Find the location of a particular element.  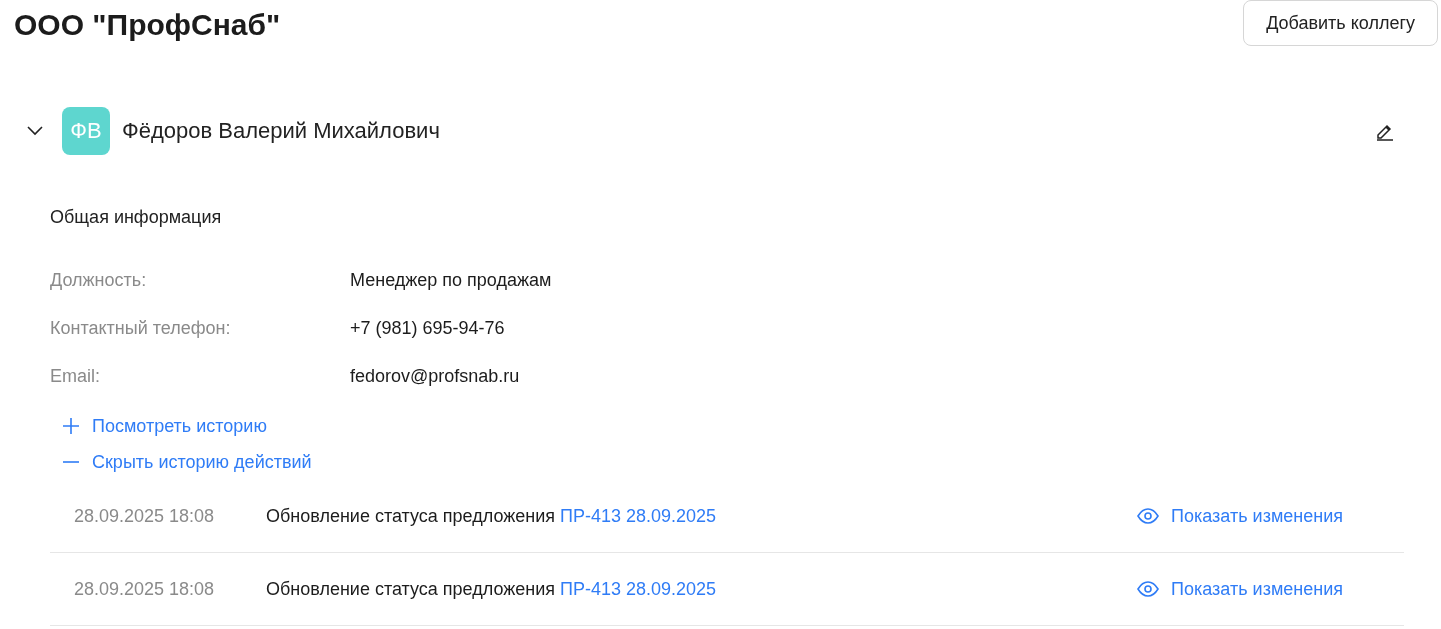

field-label: Email: is located at coordinates (75, 376).